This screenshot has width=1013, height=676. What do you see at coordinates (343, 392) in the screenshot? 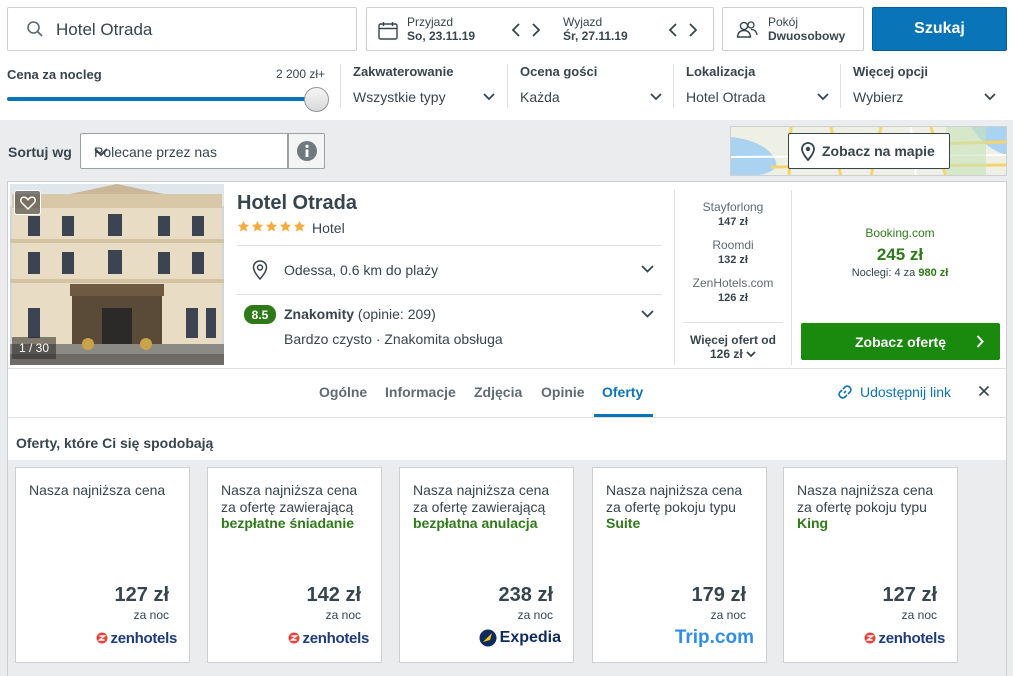
I see `tab-general: Ogólne` at bounding box center [343, 392].